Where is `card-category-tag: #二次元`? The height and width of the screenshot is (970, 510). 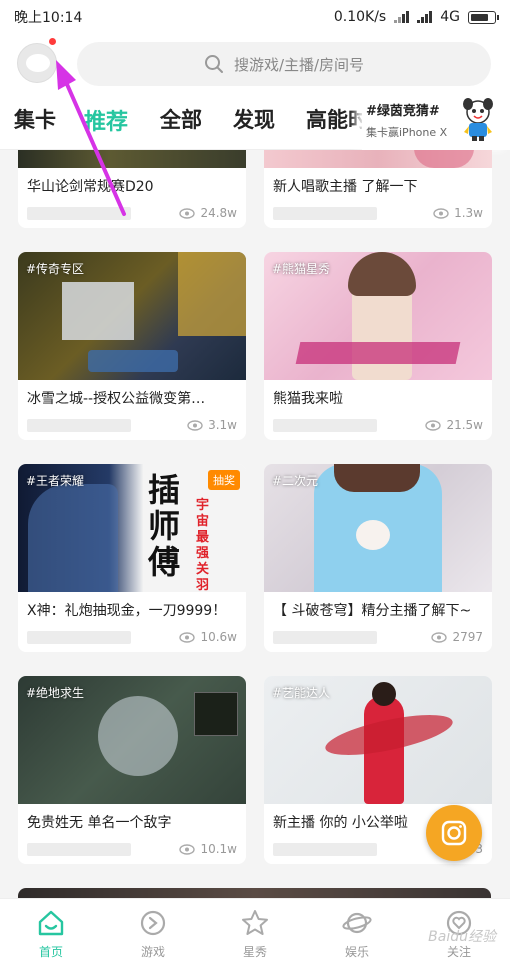
card-category-tag: #二次元 is located at coordinates (295, 481).